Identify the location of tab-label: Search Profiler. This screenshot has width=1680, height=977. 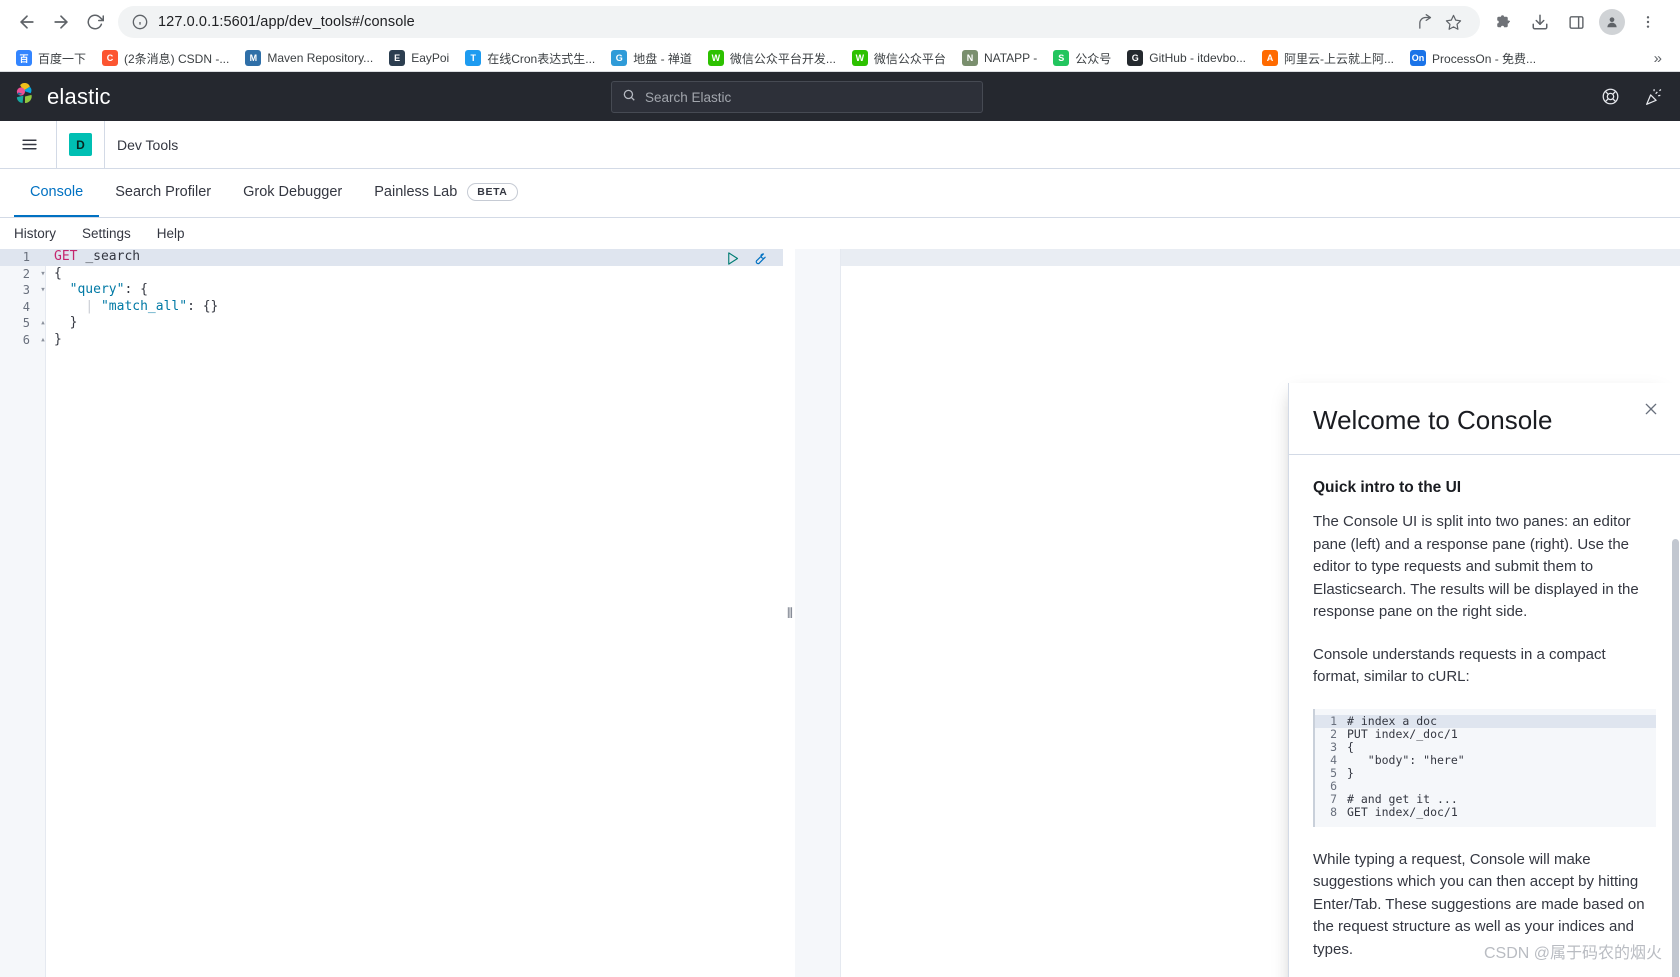
(163, 192).